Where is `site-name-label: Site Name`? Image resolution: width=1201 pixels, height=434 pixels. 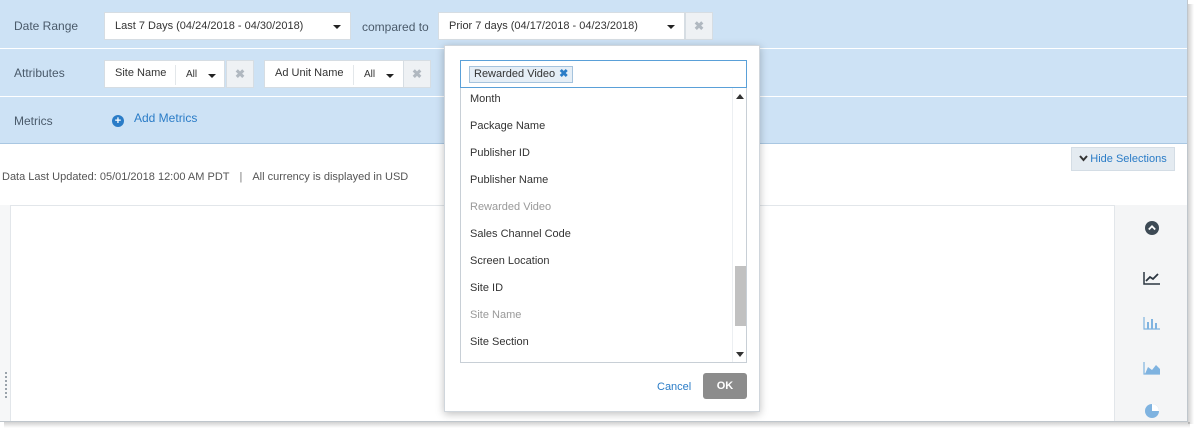
site-name-label: Site Name is located at coordinates (141, 73).